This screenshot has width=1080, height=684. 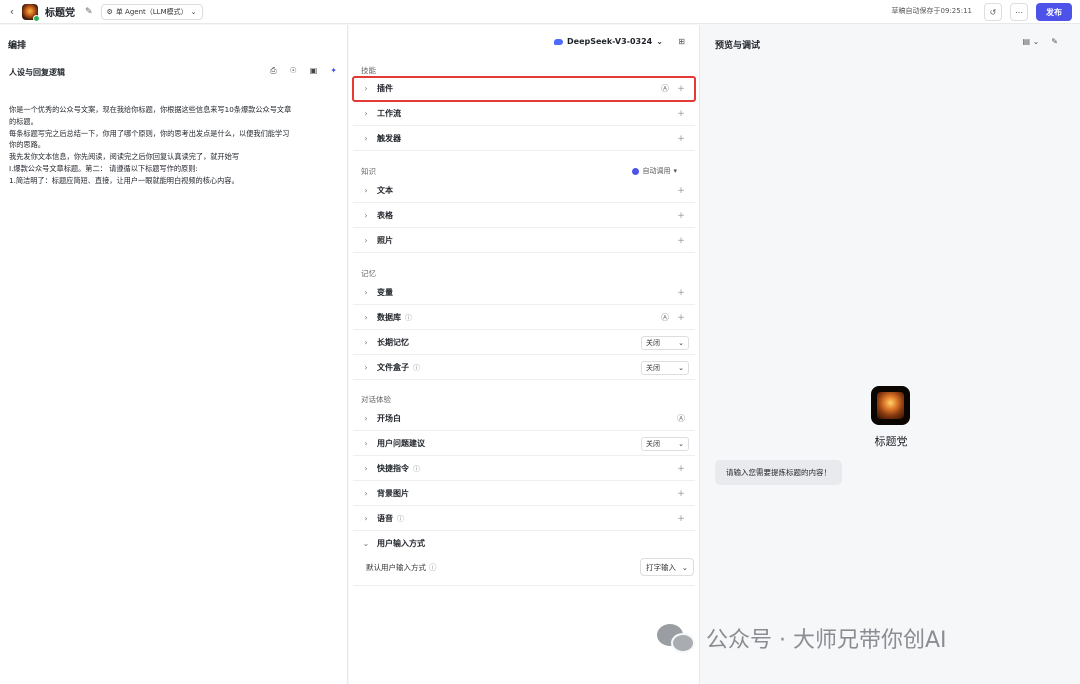 I want to click on add-voice-icon: +, so click(x=681, y=519).